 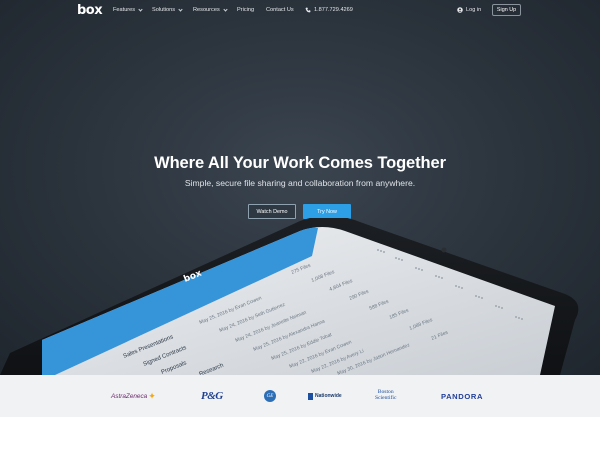 I want to click on nav-resources: Resources, so click(x=210, y=9).